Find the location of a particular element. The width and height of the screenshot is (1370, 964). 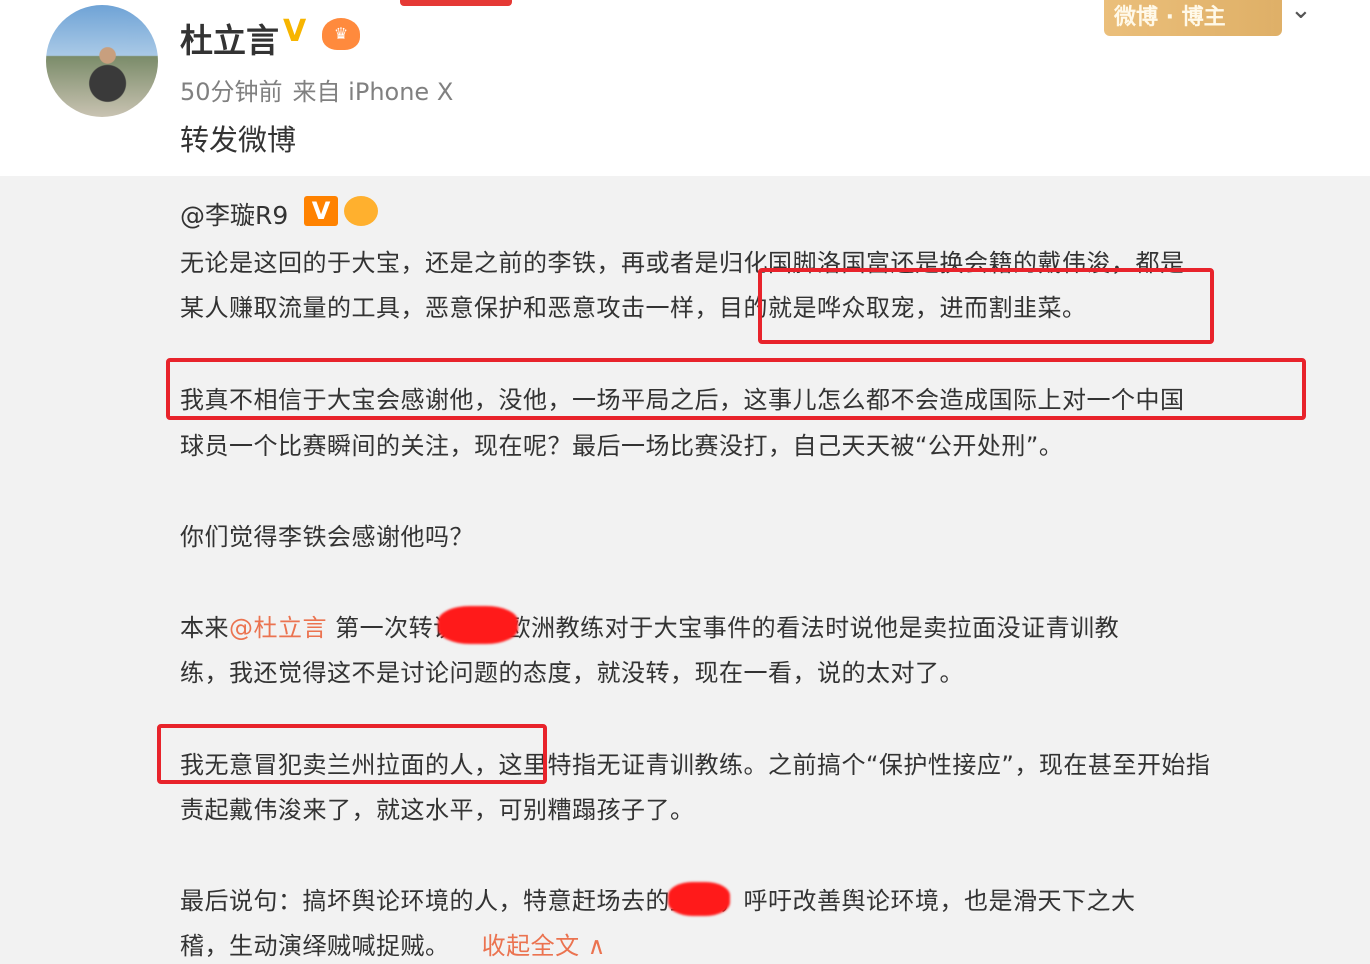

chevron-down-icon: ⌄ is located at coordinates (1305, 12).